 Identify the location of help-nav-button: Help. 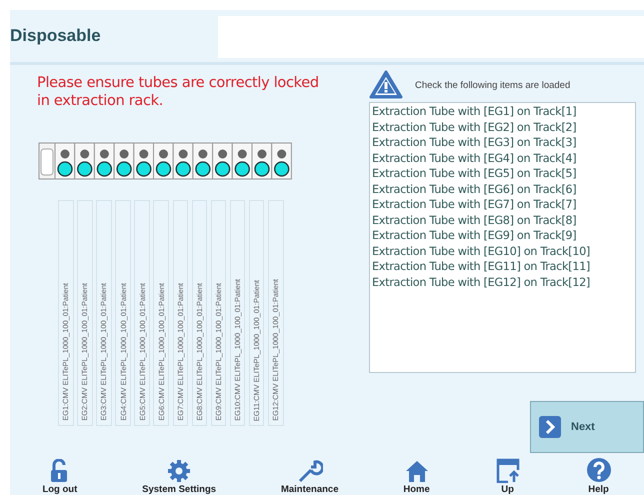
(599, 476).